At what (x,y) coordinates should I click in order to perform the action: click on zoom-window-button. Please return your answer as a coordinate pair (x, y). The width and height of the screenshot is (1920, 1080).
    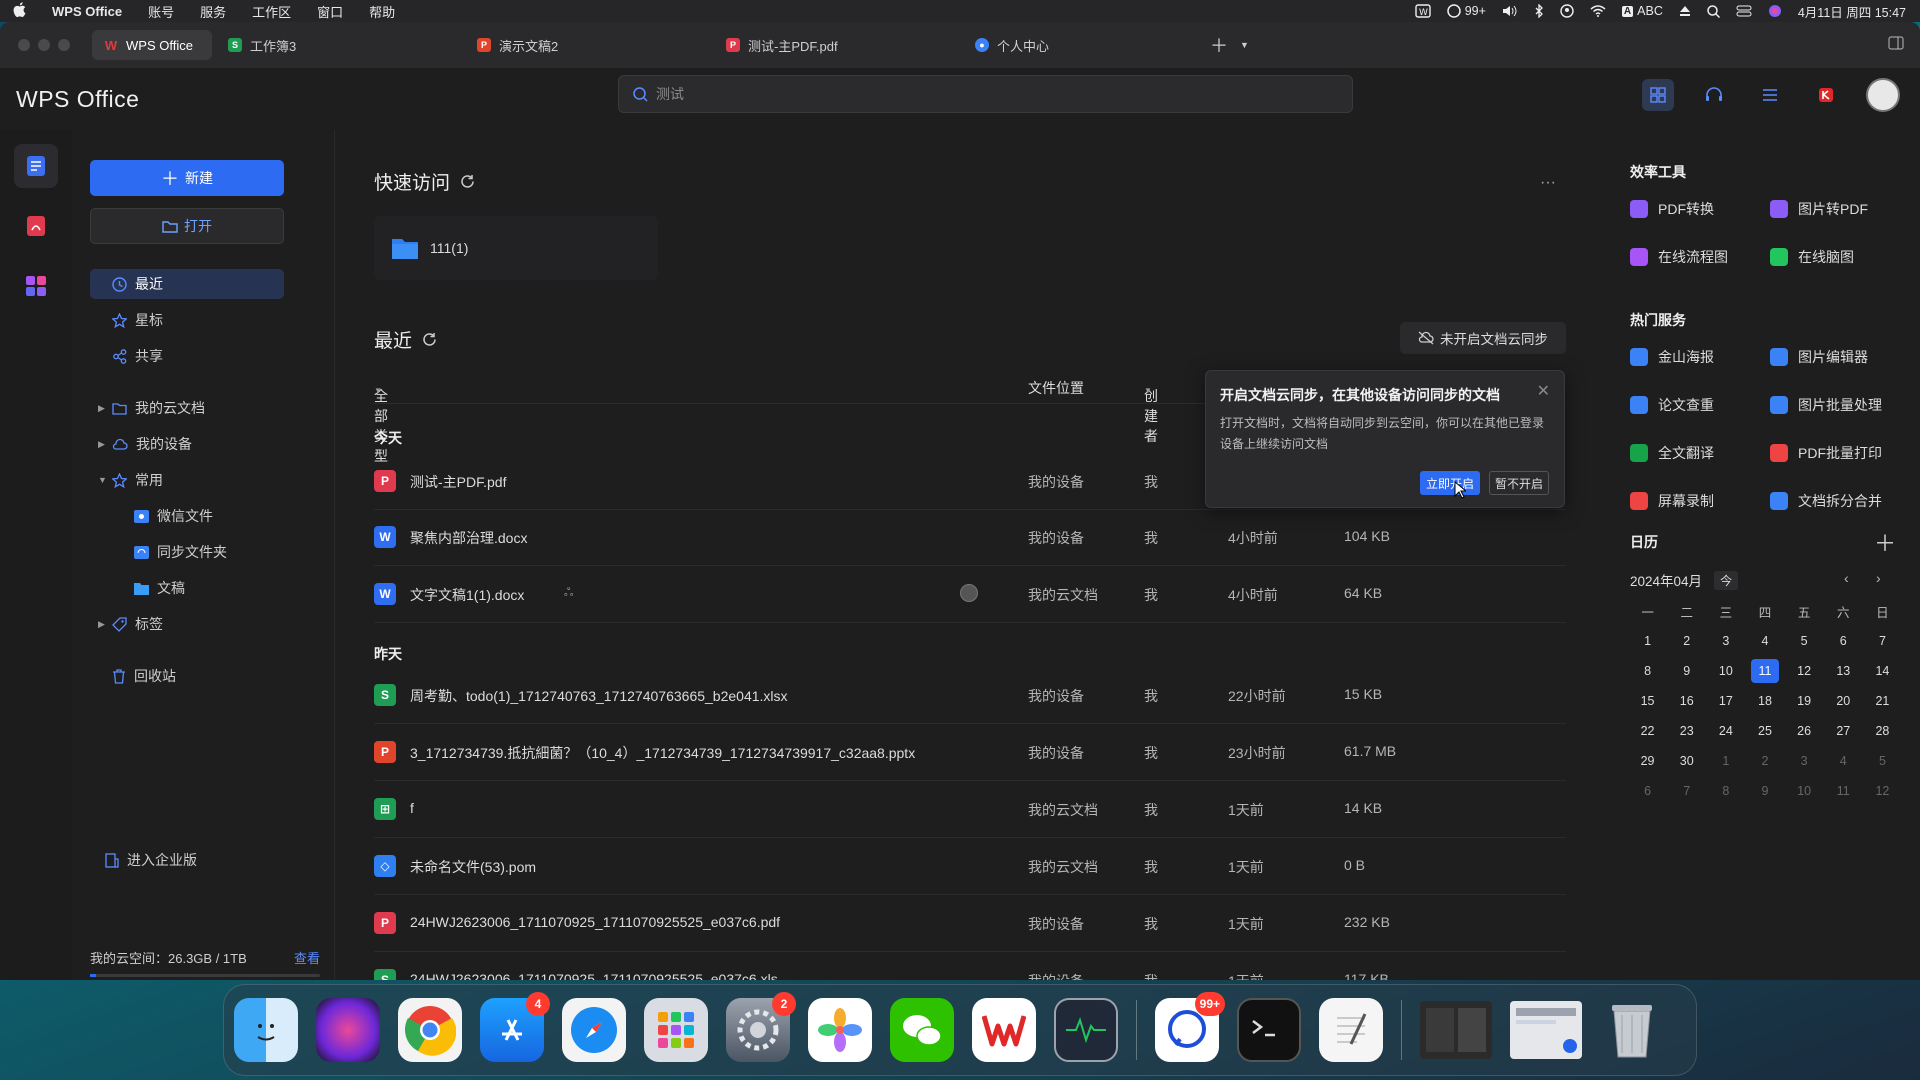
    Looking at the image, I should click on (64, 45).